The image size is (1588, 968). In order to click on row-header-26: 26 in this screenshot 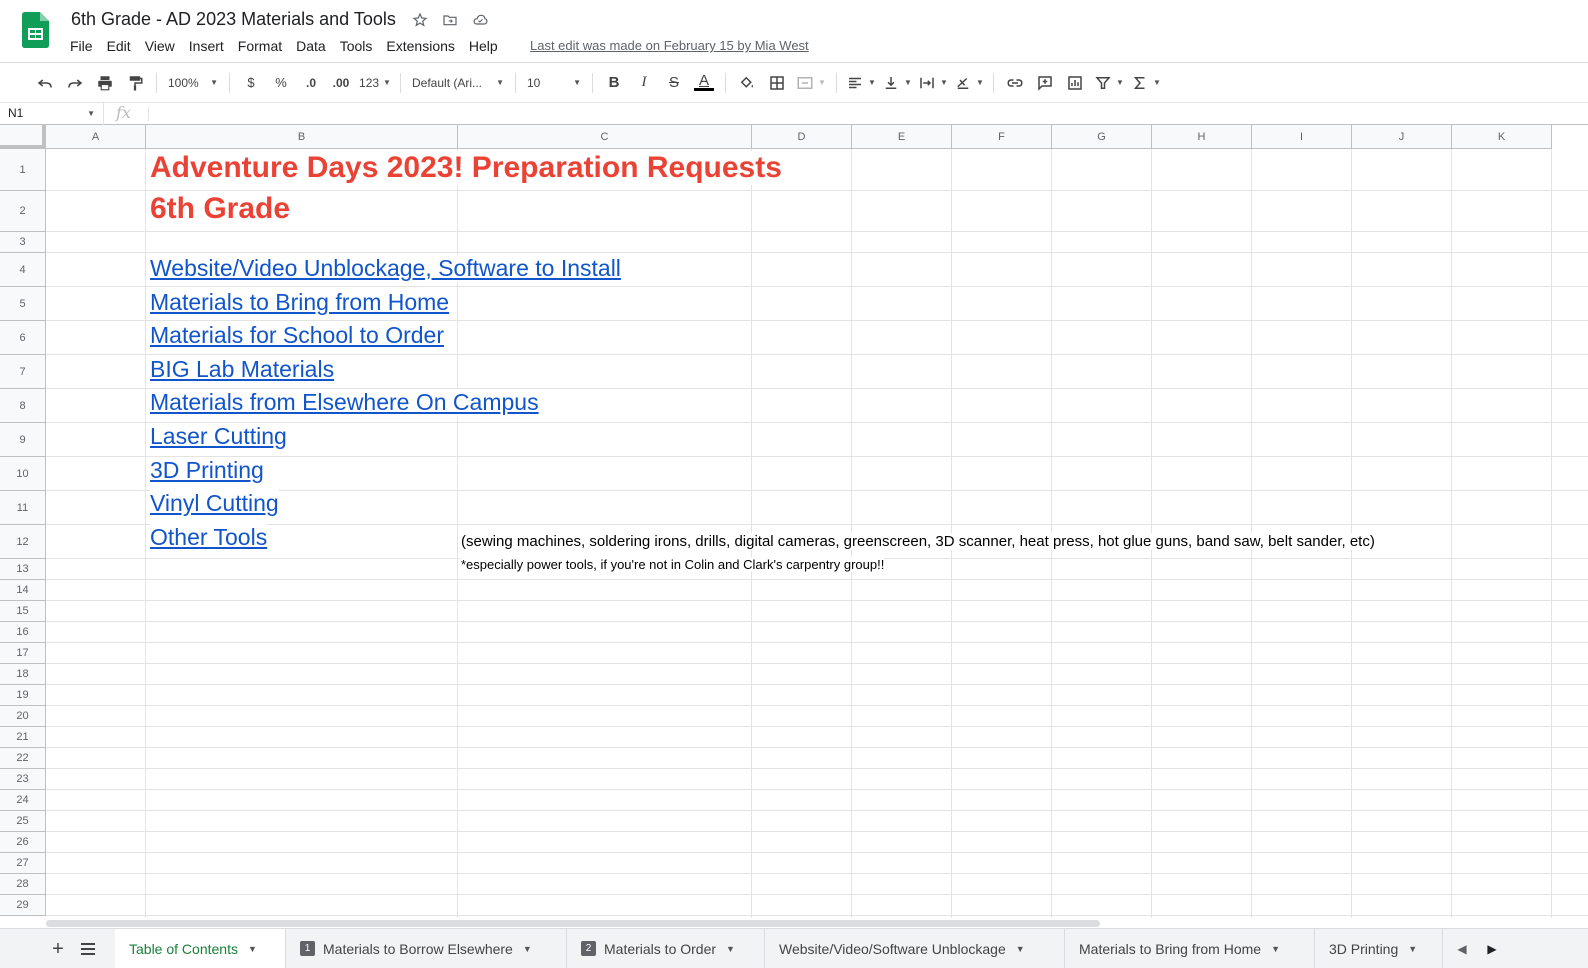, I will do `click(23, 842)`.